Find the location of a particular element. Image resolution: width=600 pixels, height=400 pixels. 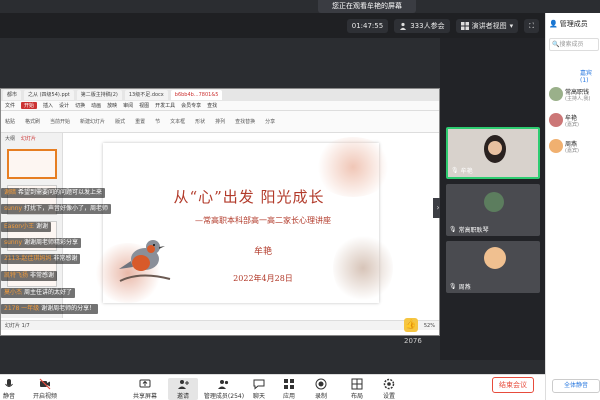

sidebar-title: 管理成员 is located at coordinates (573, 24).